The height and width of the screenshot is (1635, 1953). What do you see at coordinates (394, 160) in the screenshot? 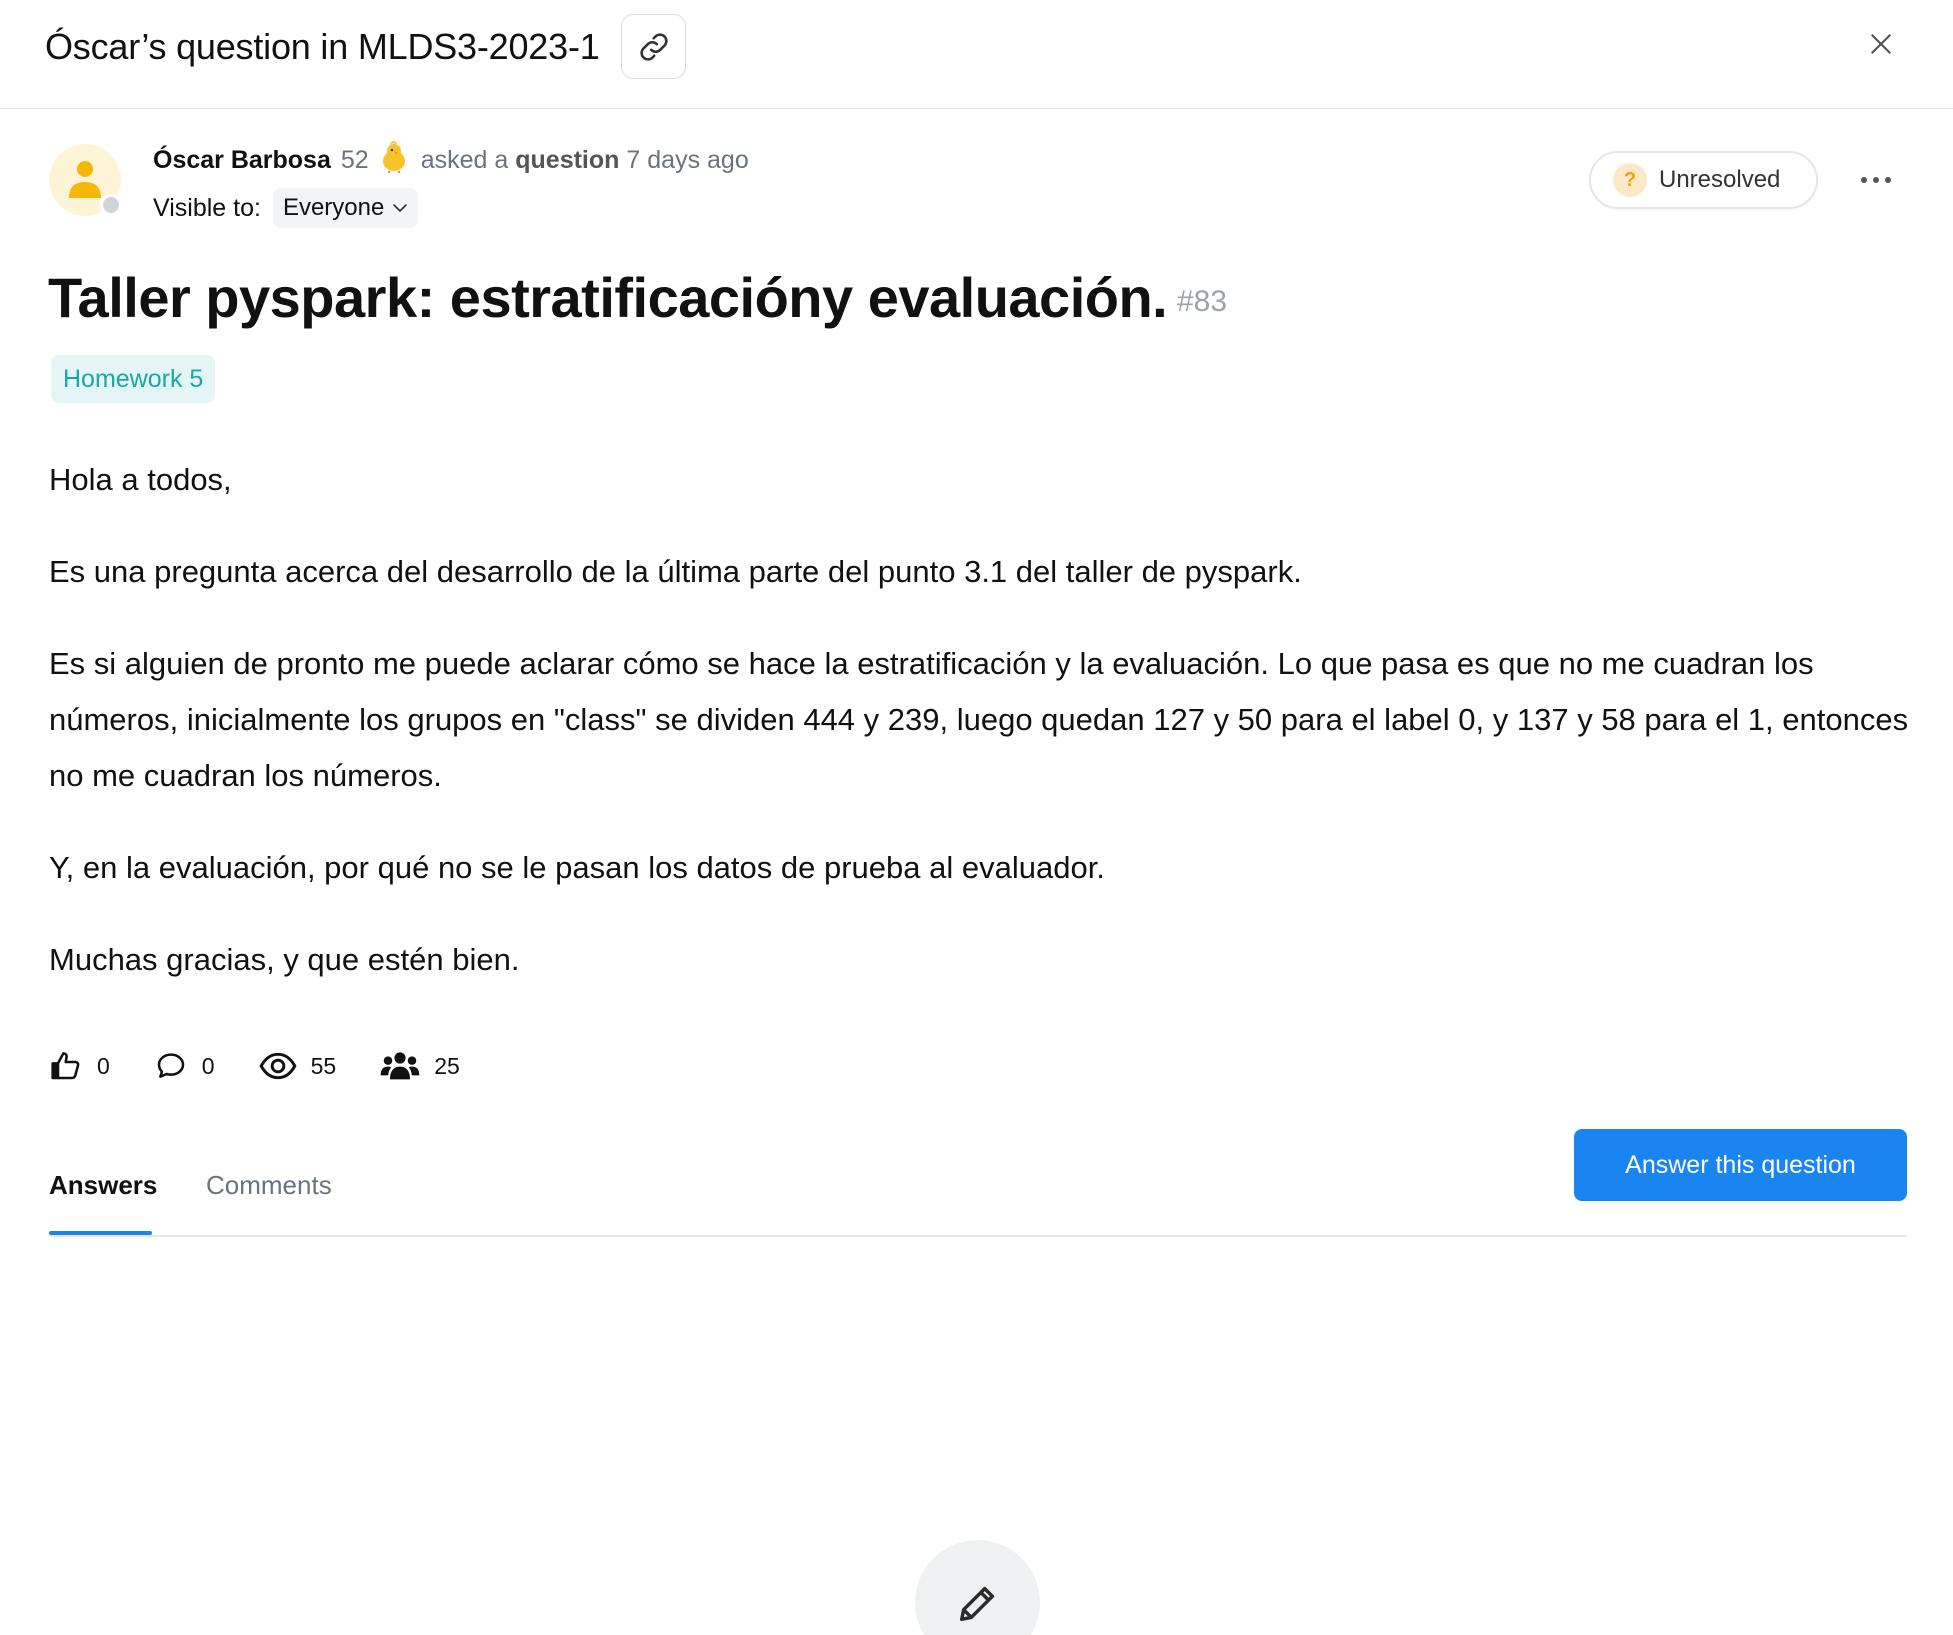
I see `chick-icon` at bounding box center [394, 160].